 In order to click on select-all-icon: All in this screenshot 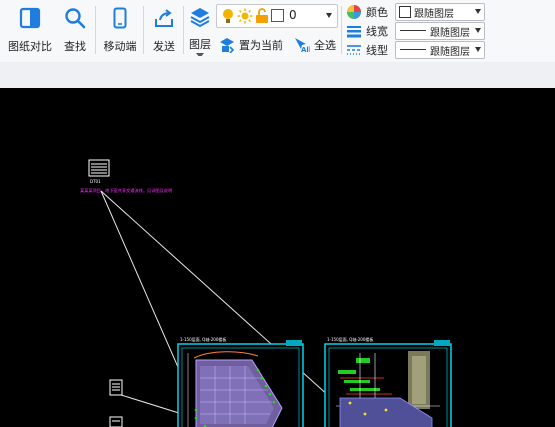, I will do `click(302, 45)`.